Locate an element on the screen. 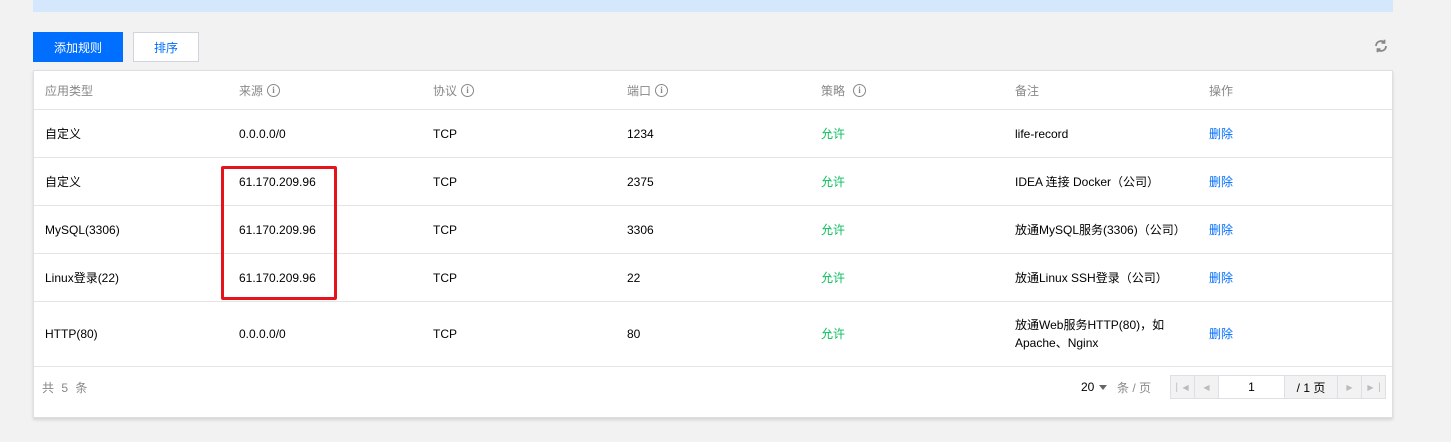  pagination: ▏◀ ◀ / 1 页 ▶ ▶▕ is located at coordinates (1278, 387).